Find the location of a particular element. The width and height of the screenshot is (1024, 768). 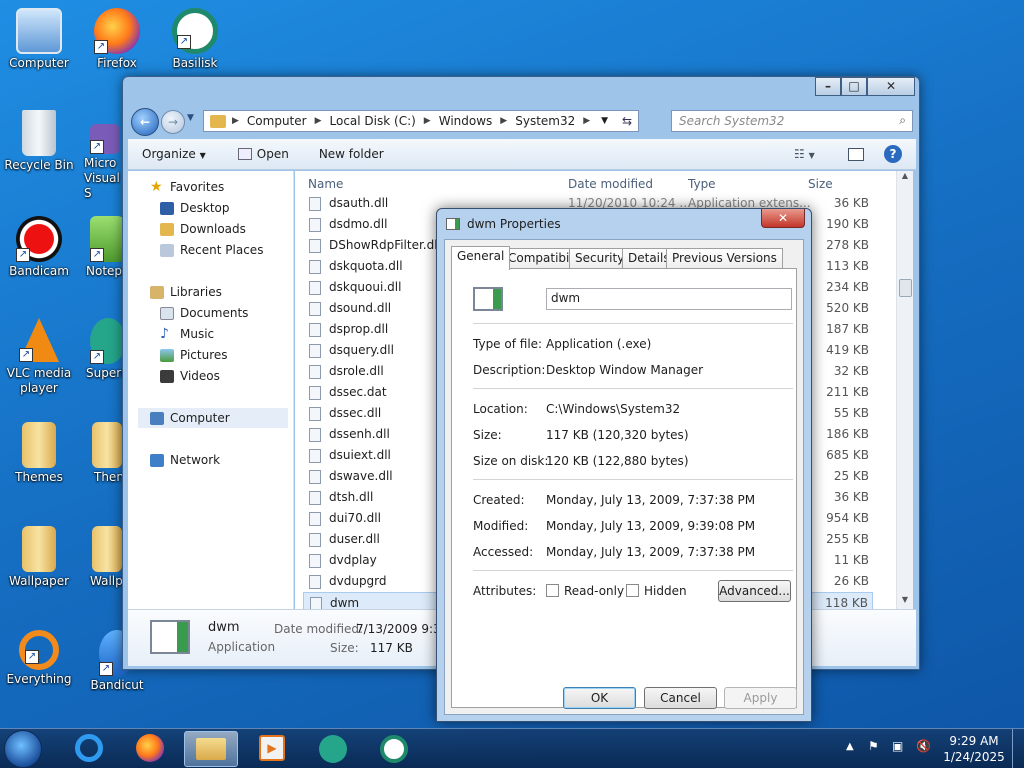

desktop-icon-label: Wallpaper is located at coordinates (39, 581).